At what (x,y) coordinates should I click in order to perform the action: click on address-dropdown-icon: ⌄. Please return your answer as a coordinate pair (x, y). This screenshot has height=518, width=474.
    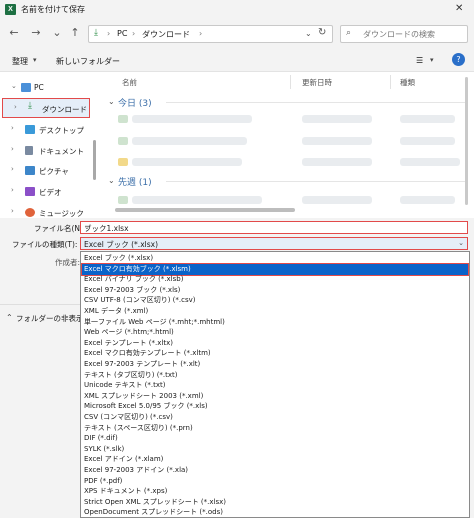
    Looking at the image, I should click on (308, 33).